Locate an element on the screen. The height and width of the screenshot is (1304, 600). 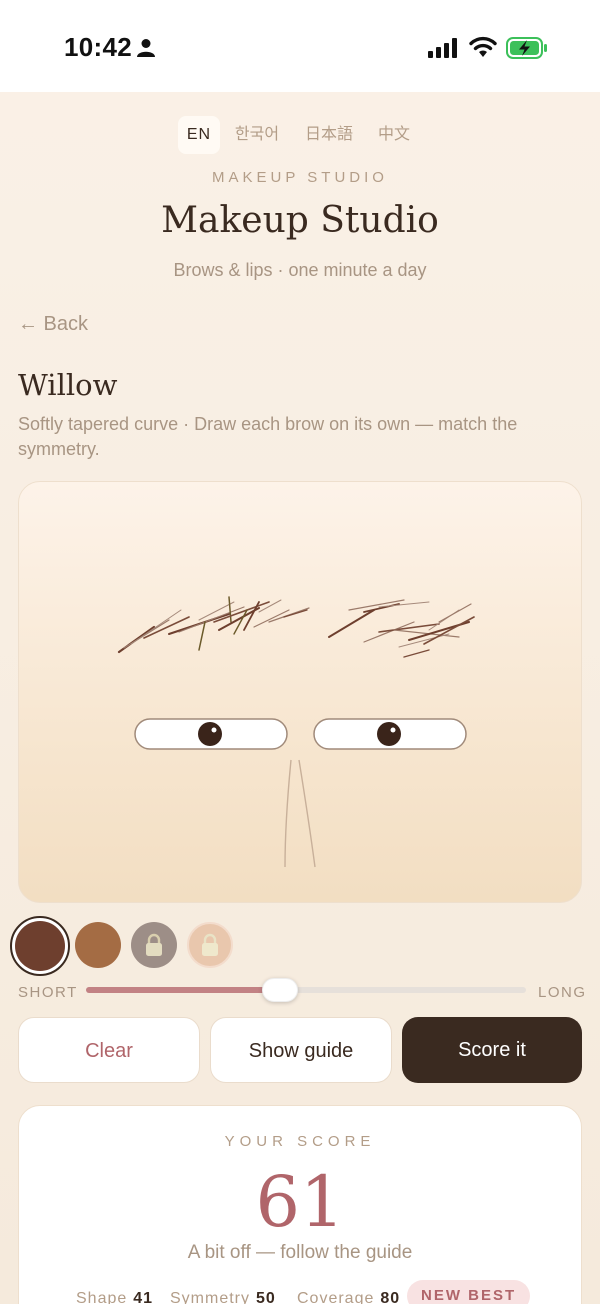
left-brow-strokes is located at coordinates (213, 625).